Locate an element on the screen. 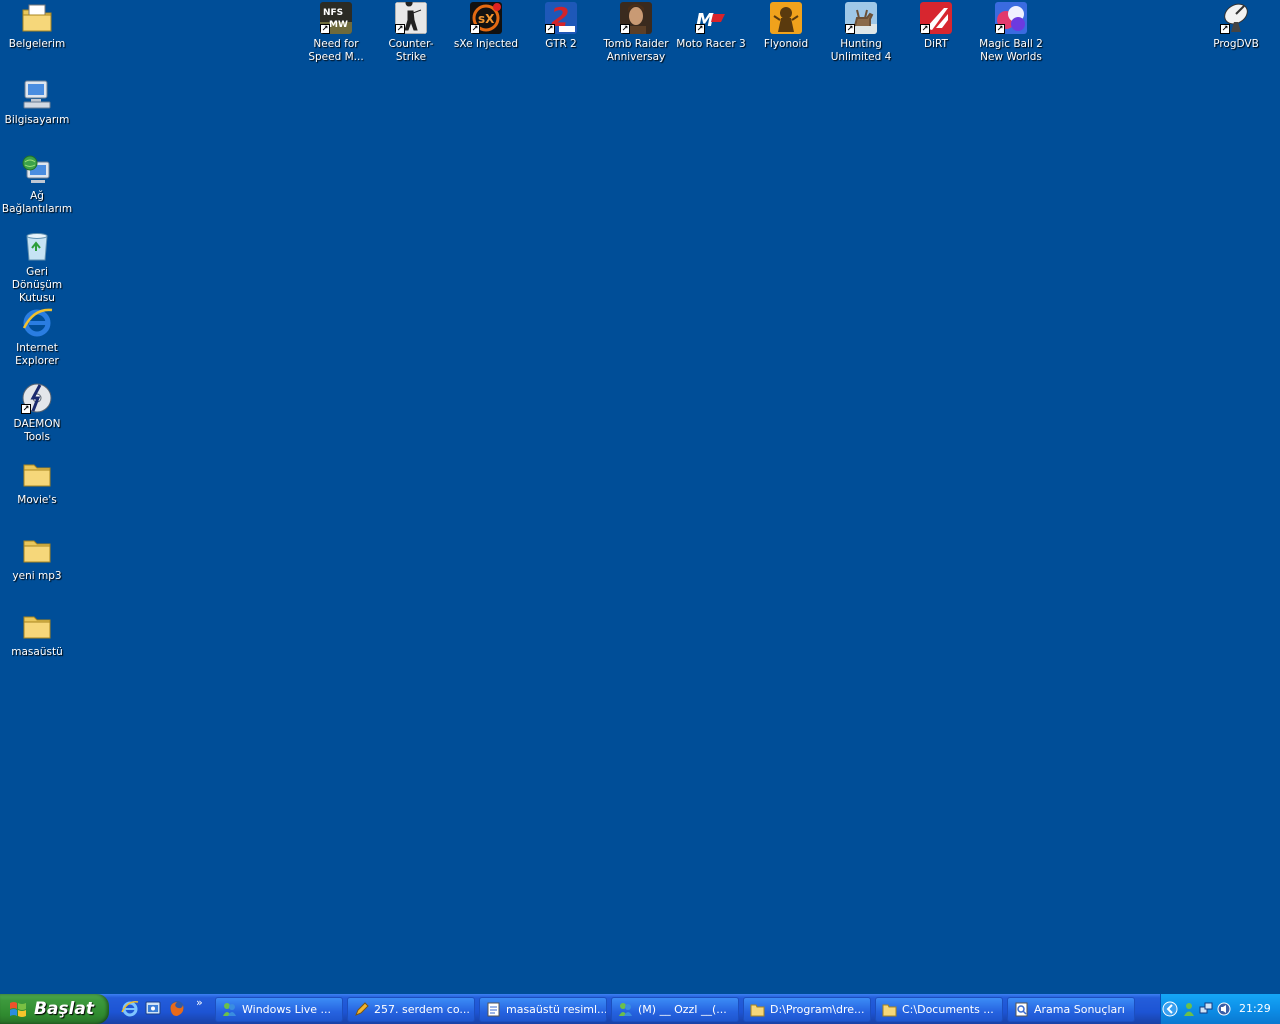 The height and width of the screenshot is (1024, 1280). desktop-icon-yeni-mp3: yeni mp3 is located at coordinates (37, 558).